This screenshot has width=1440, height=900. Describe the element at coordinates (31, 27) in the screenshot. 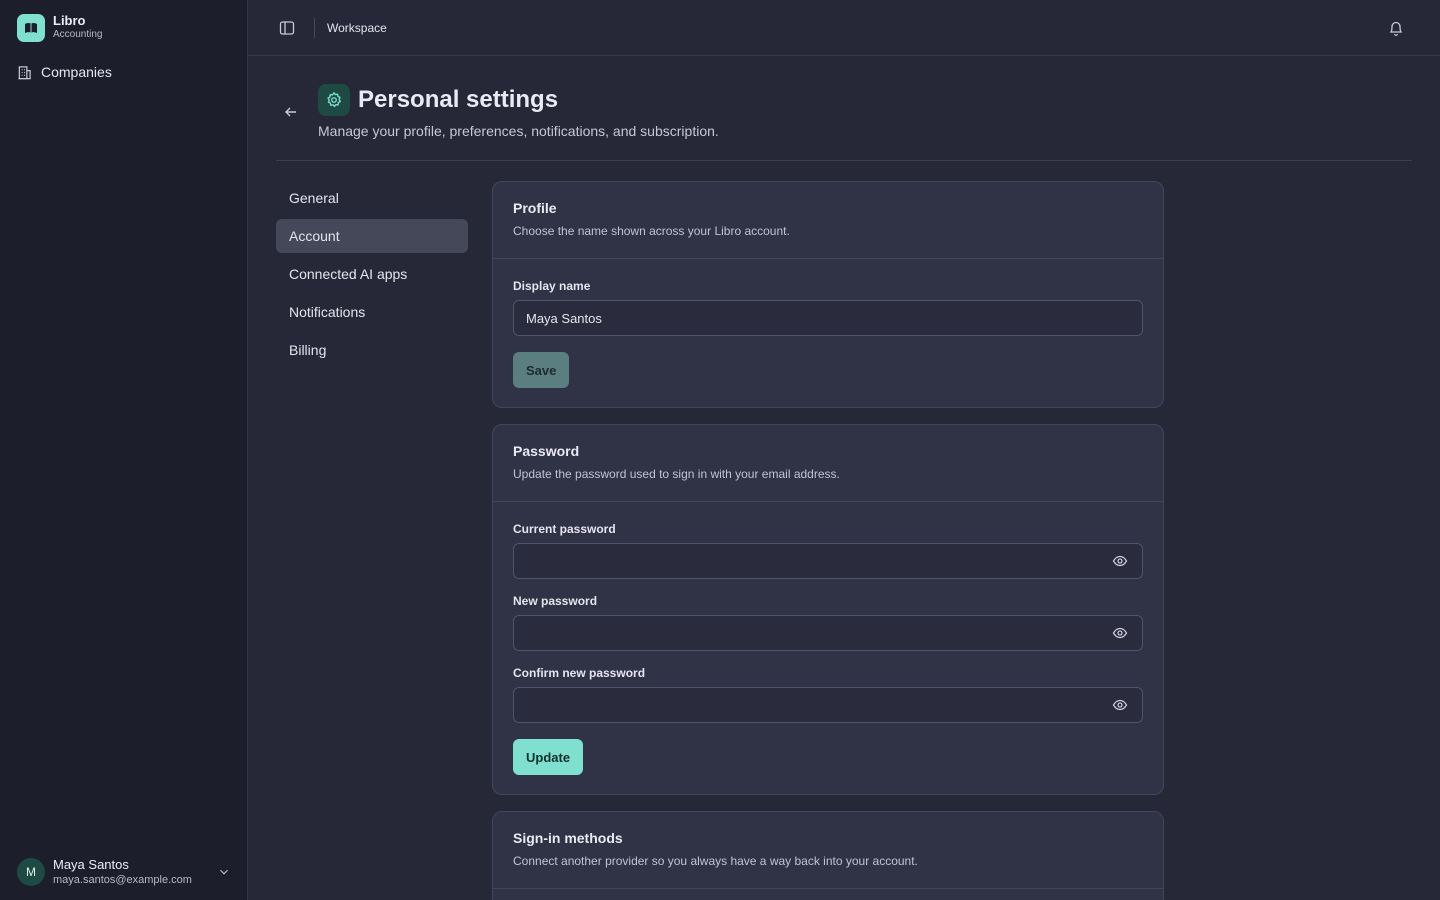

I see `libro-logo-icon` at that location.